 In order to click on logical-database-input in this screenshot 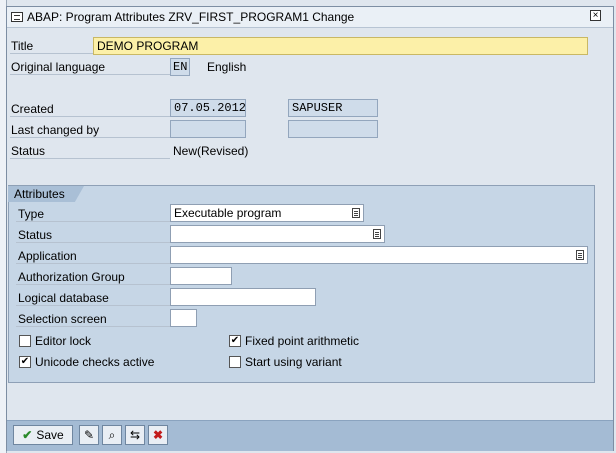, I will do `click(243, 297)`.